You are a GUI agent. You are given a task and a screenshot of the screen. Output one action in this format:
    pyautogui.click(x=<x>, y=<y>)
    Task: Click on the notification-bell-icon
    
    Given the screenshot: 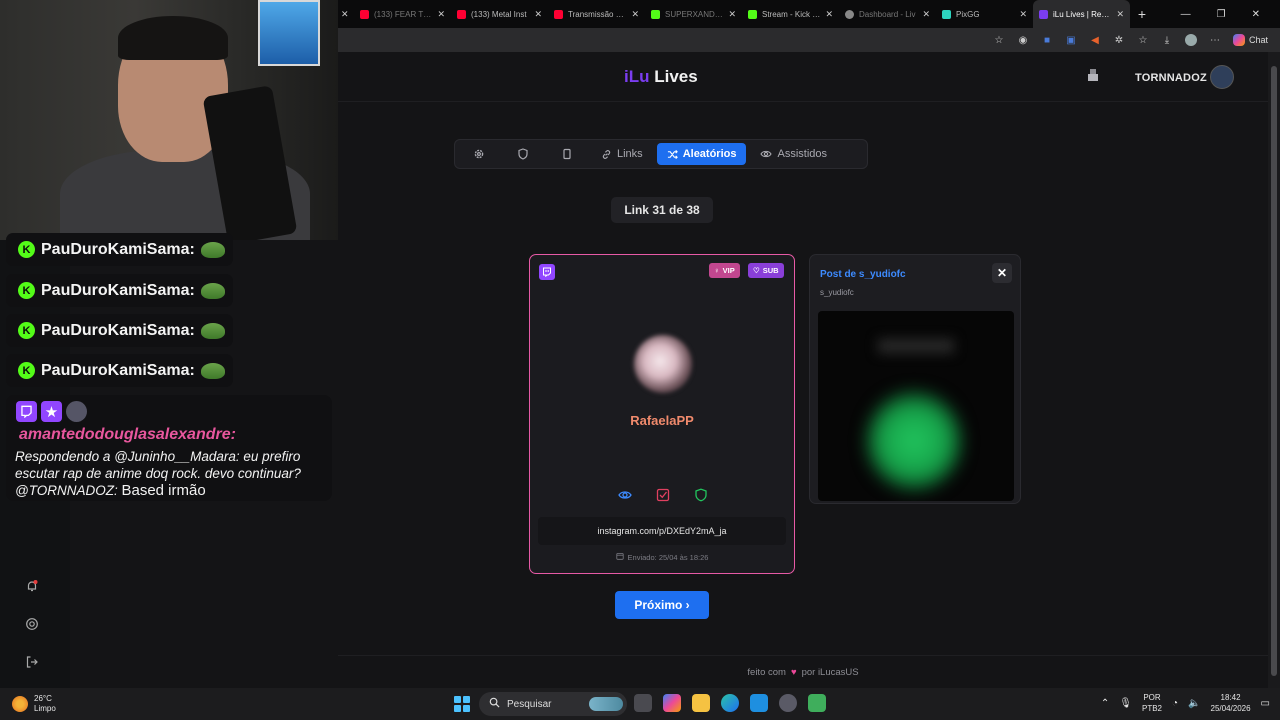 What is the action you would take?
    pyautogui.click(x=32, y=586)
    